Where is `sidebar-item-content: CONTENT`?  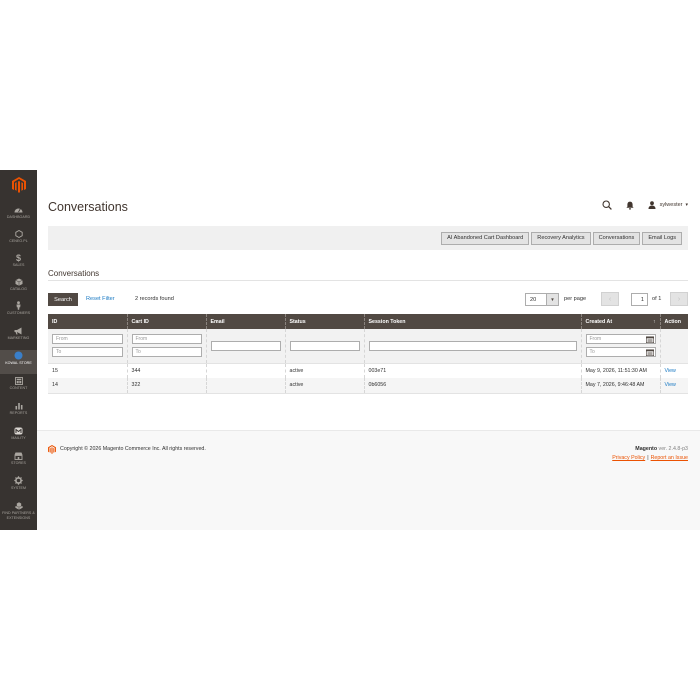
sidebar-item-content: CONTENT is located at coordinates (18, 387).